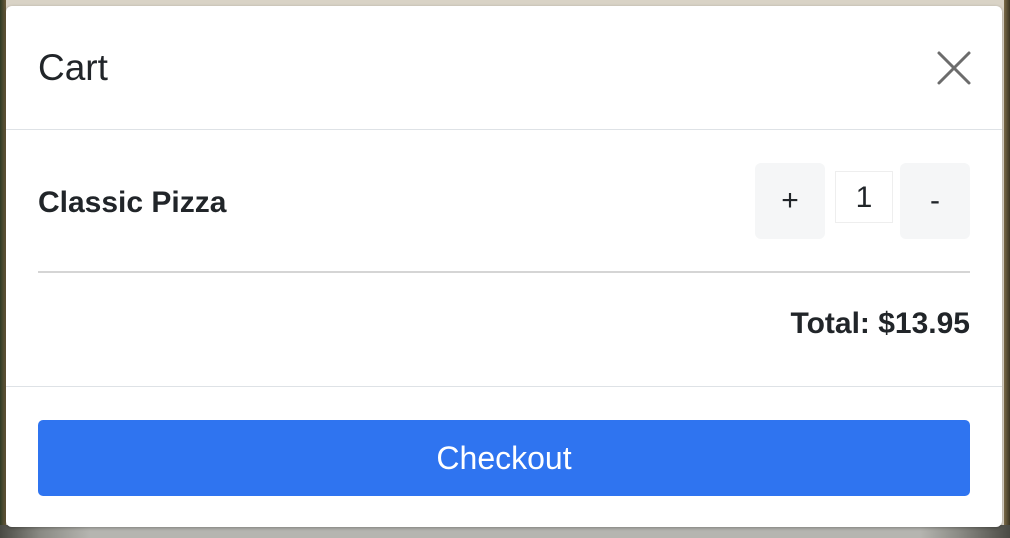 Image resolution: width=1010 pixels, height=538 pixels. I want to click on quantity-stepper: + 1 -, so click(862, 201).